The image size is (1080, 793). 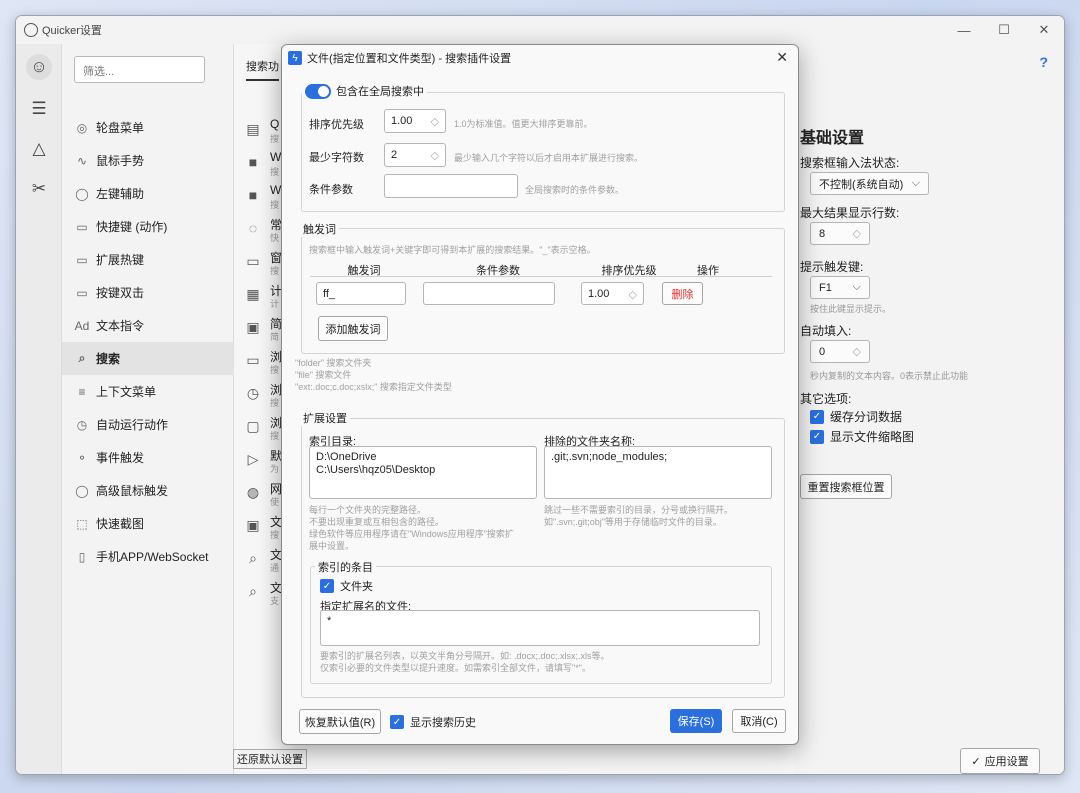 I want to click on hint-key-hint: 按住此键显示提示。, so click(x=851, y=309).